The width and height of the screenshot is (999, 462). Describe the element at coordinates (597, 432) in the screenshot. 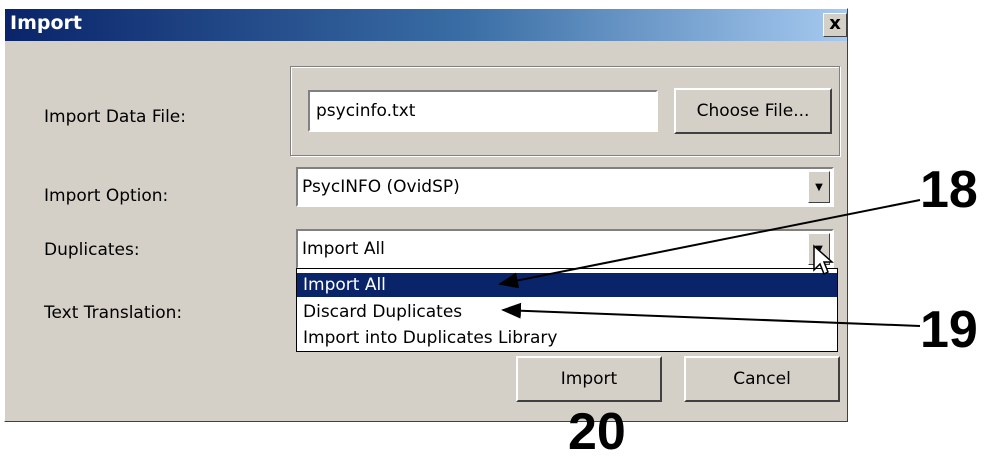

I see `callout-20: 20` at that location.